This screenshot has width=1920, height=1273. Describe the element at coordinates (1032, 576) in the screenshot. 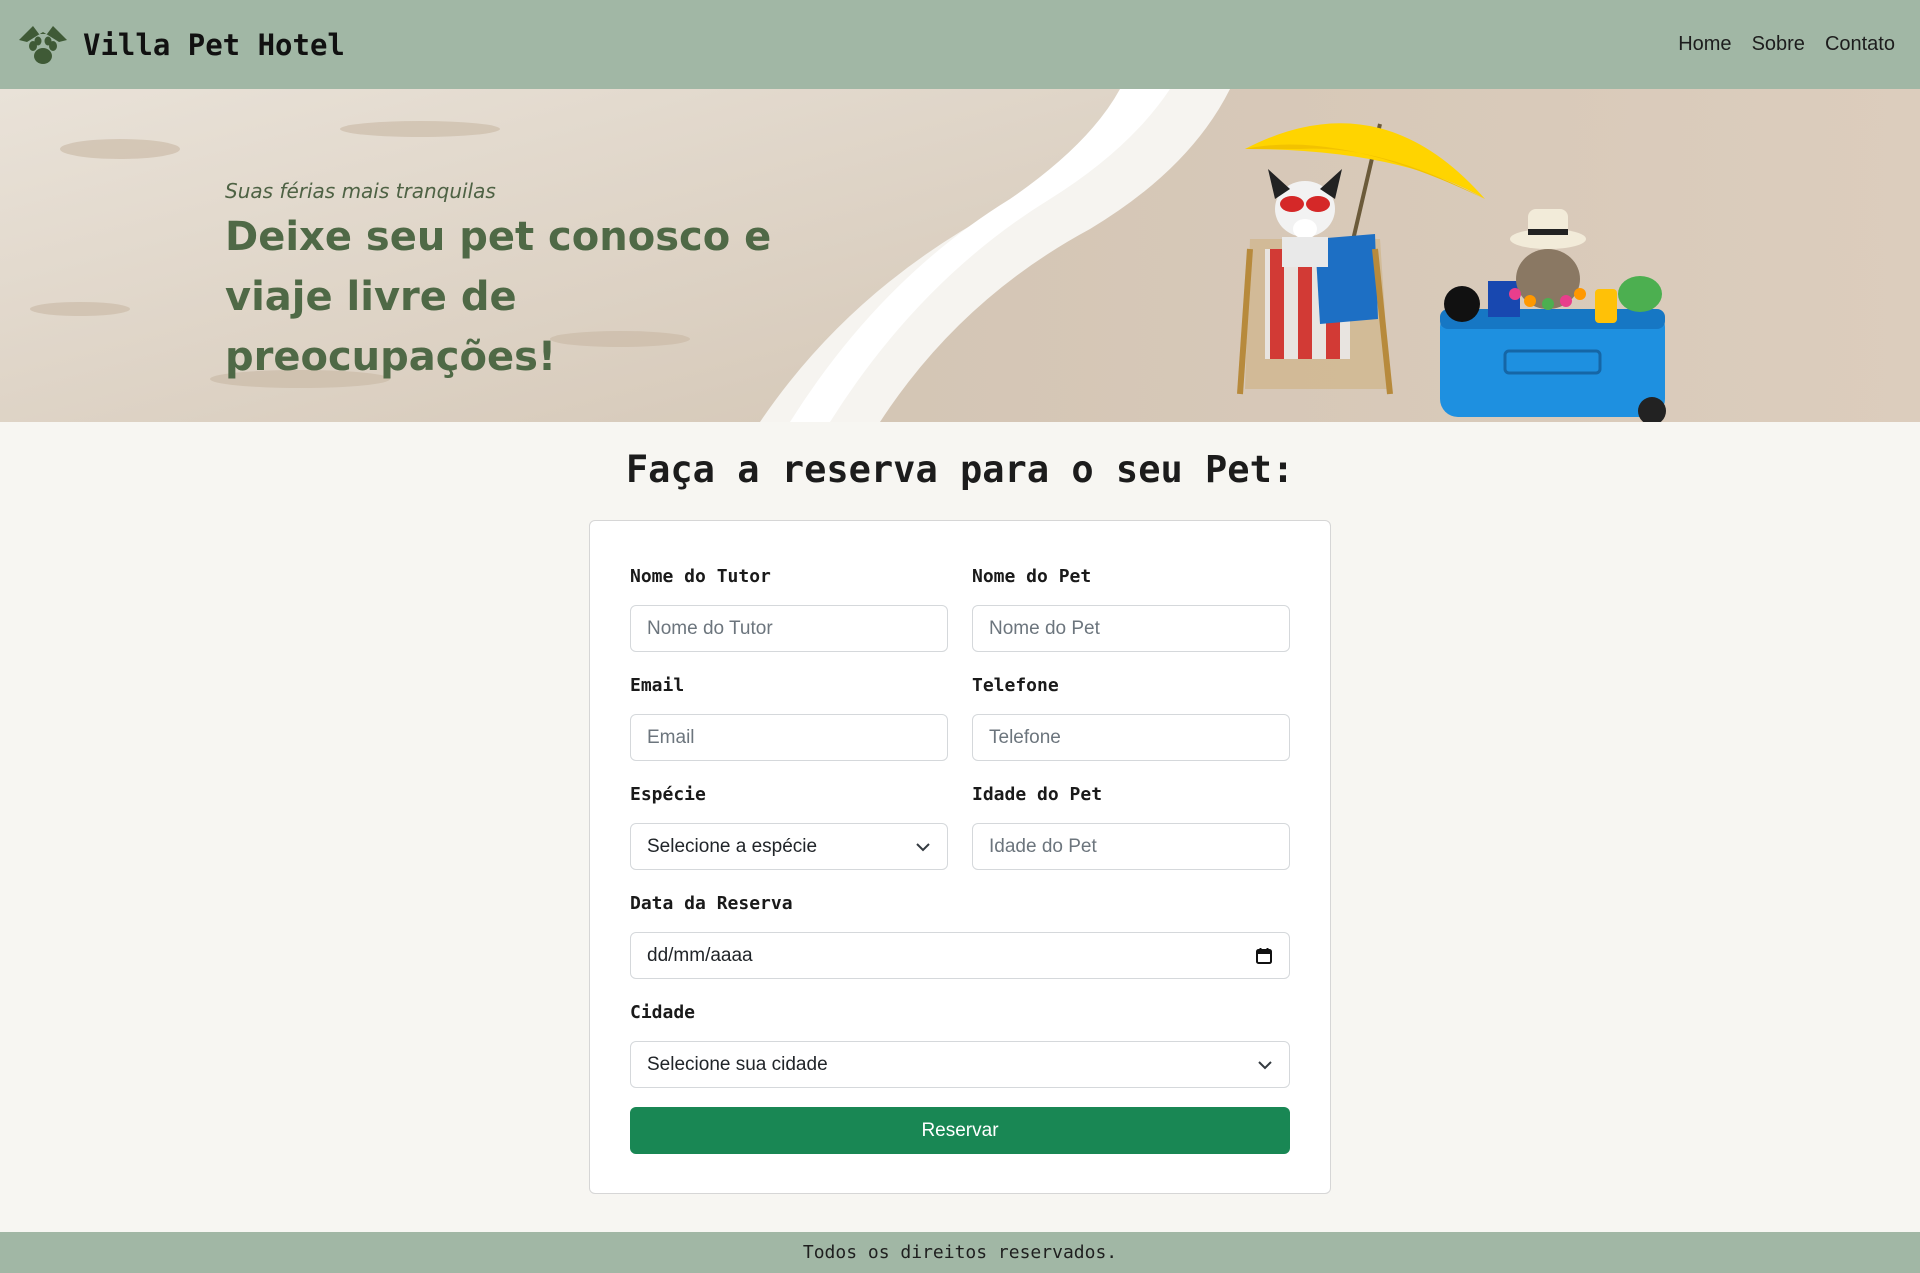

I see `pet-label: Nome do Pet` at that location.